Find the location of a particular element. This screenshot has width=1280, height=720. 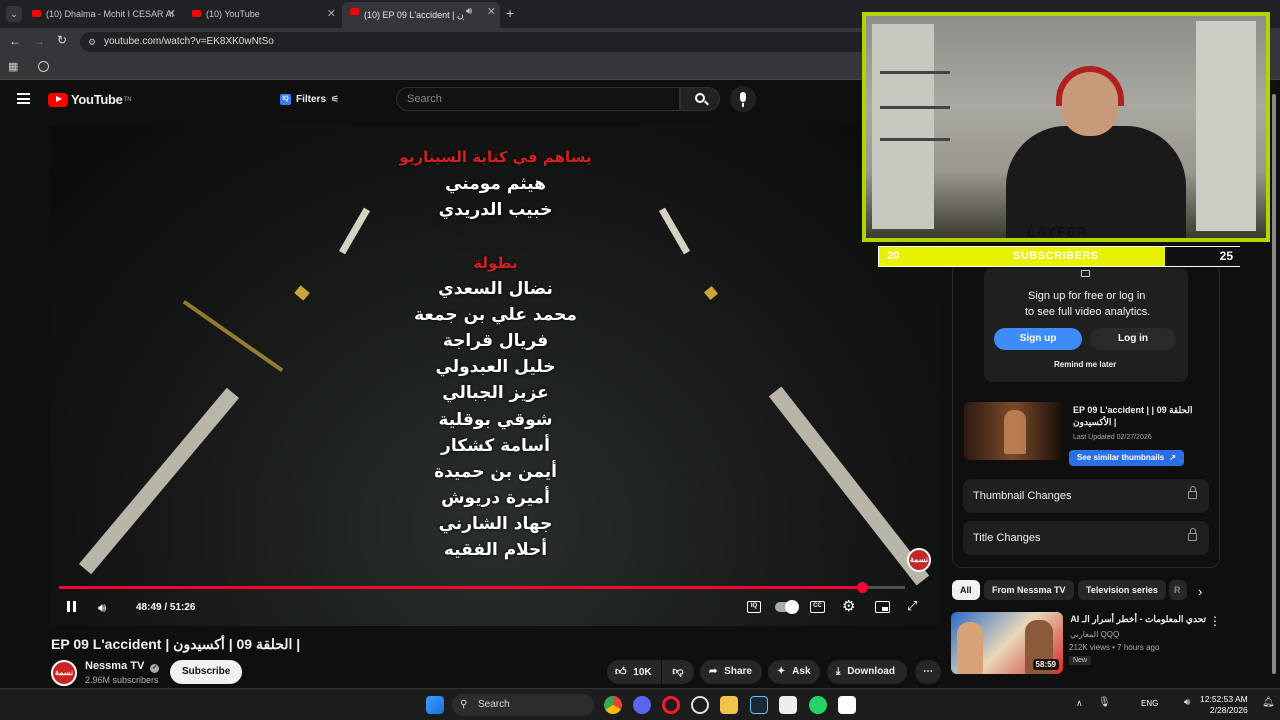

ask-button: ✦ Ask is located at coordinates (794, 672).